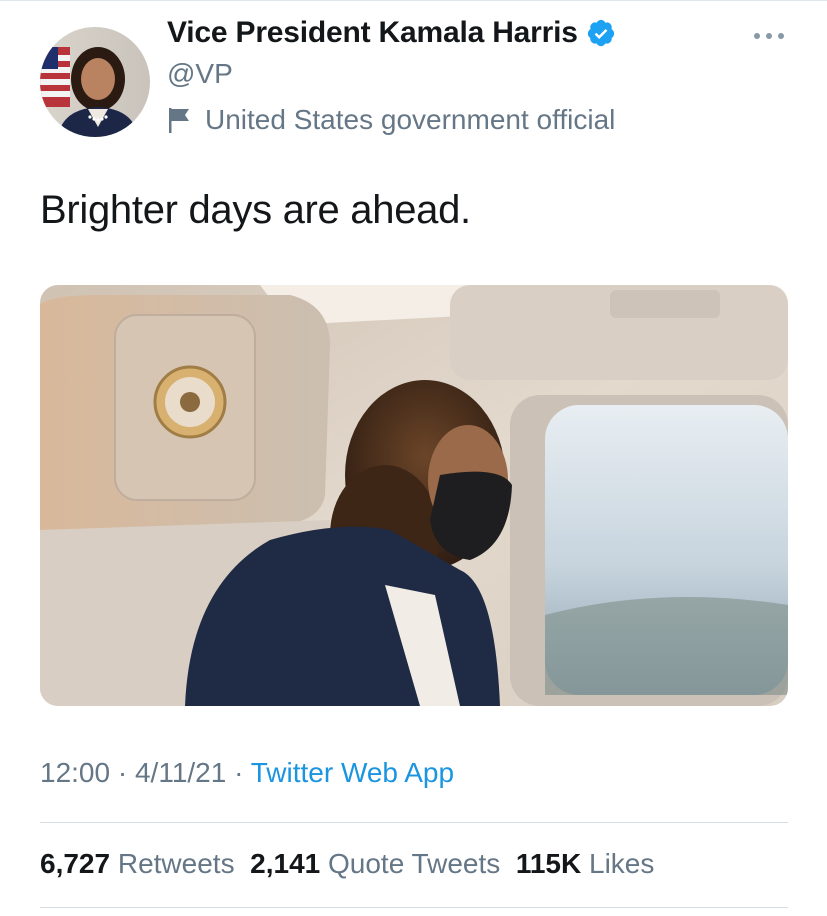 This screenshot has width=827, height=916. What do you see at coordinates (247, 773) in the screenshot?
I see `tweet-meta: 12:00 · 4/11/21 · Twitter Web App` at bounding box center [247, 773].